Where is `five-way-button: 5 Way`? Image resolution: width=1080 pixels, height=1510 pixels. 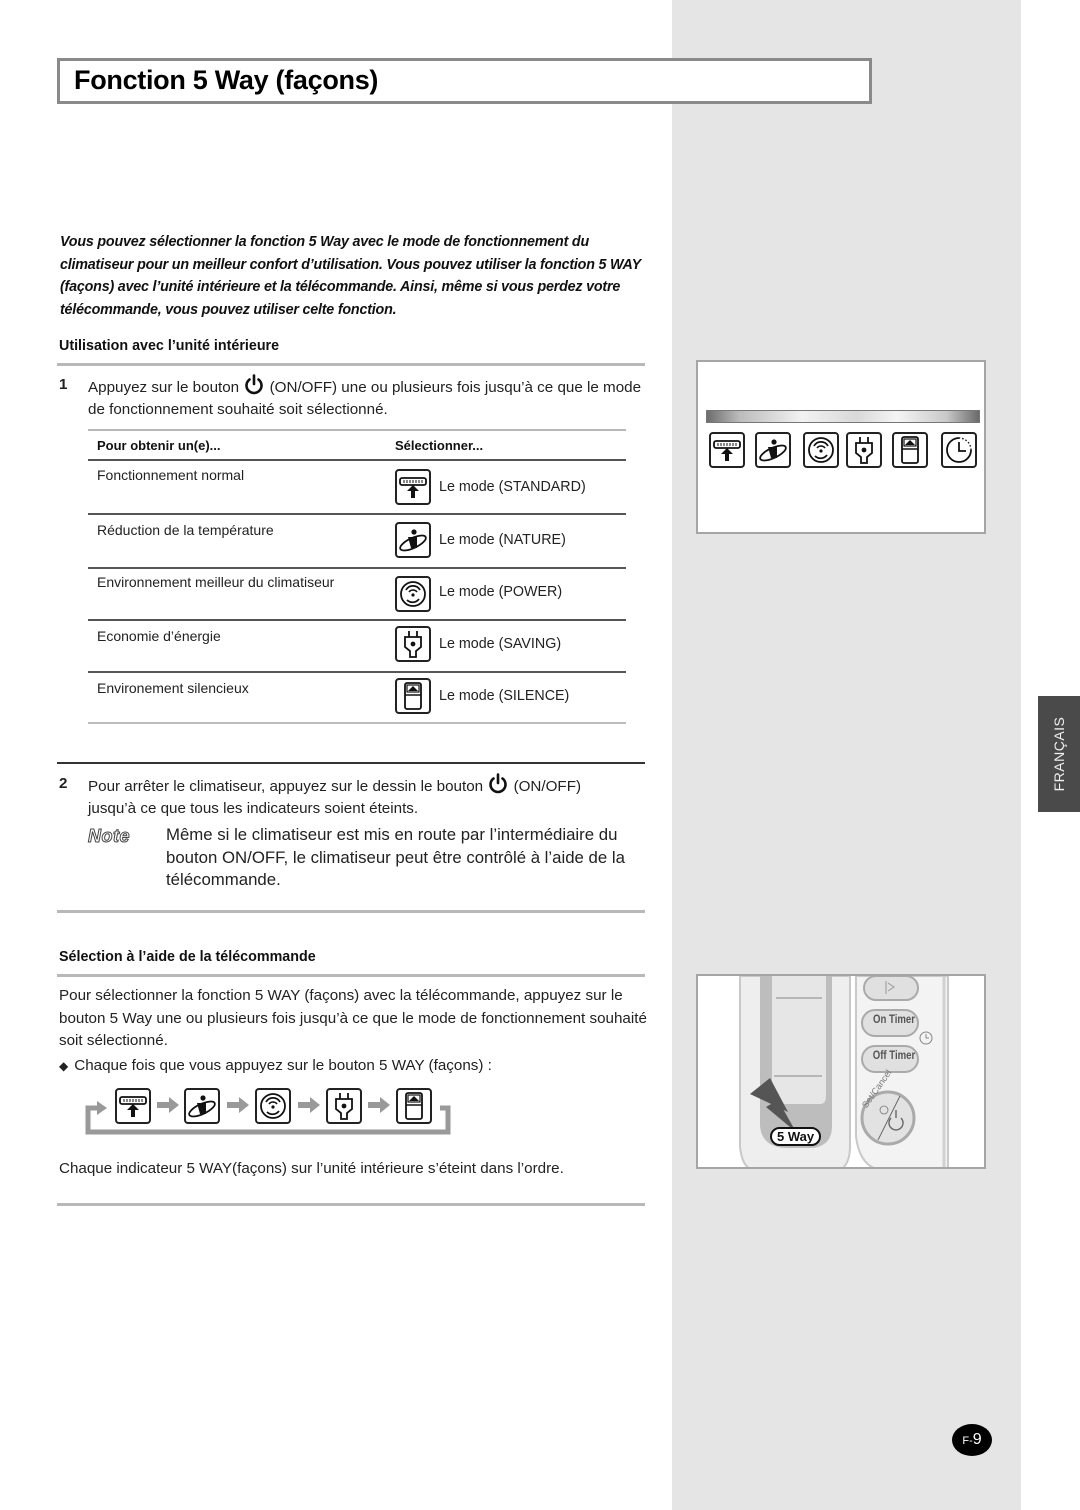 five-way-button: 5 Way is located at coordinates (796, 1136).